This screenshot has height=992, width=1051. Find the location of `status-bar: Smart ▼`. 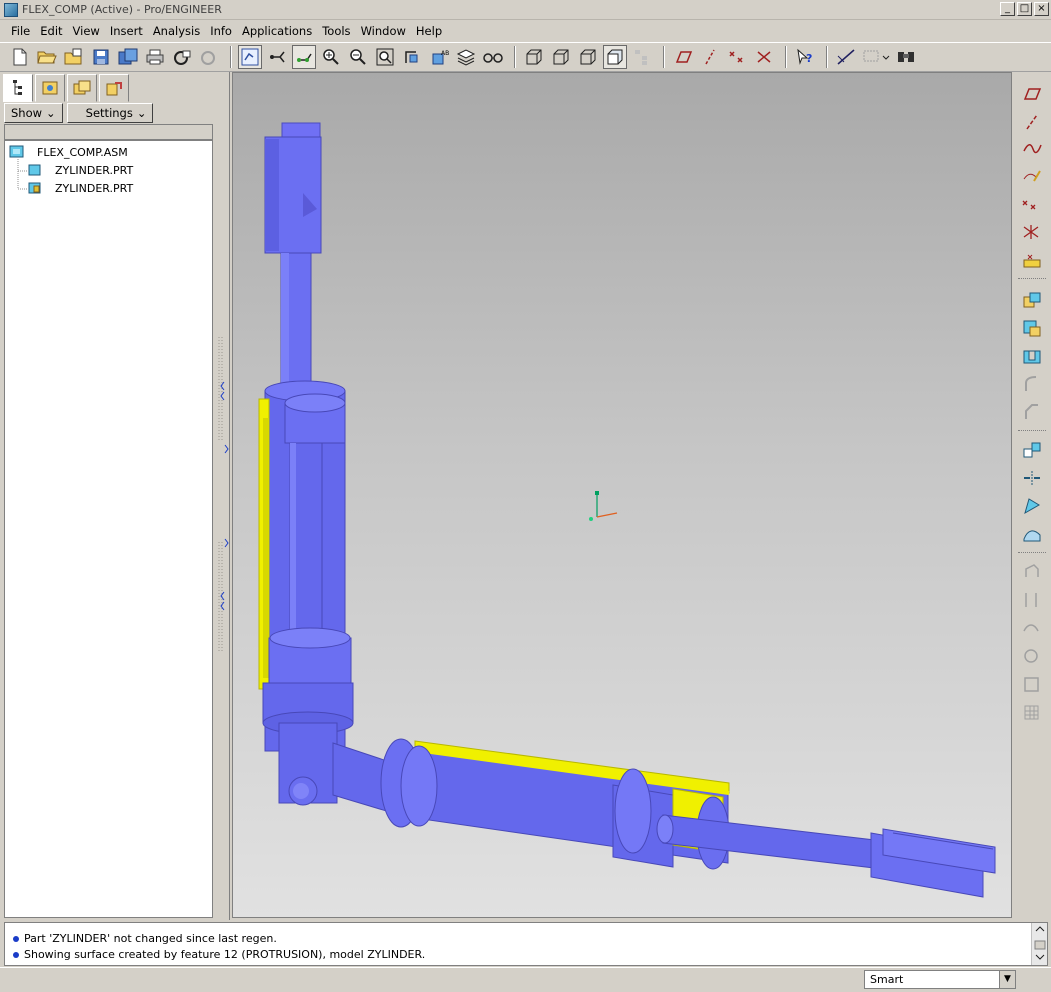

status-bar: Smart ▼ is located at coordinates (525, 979).